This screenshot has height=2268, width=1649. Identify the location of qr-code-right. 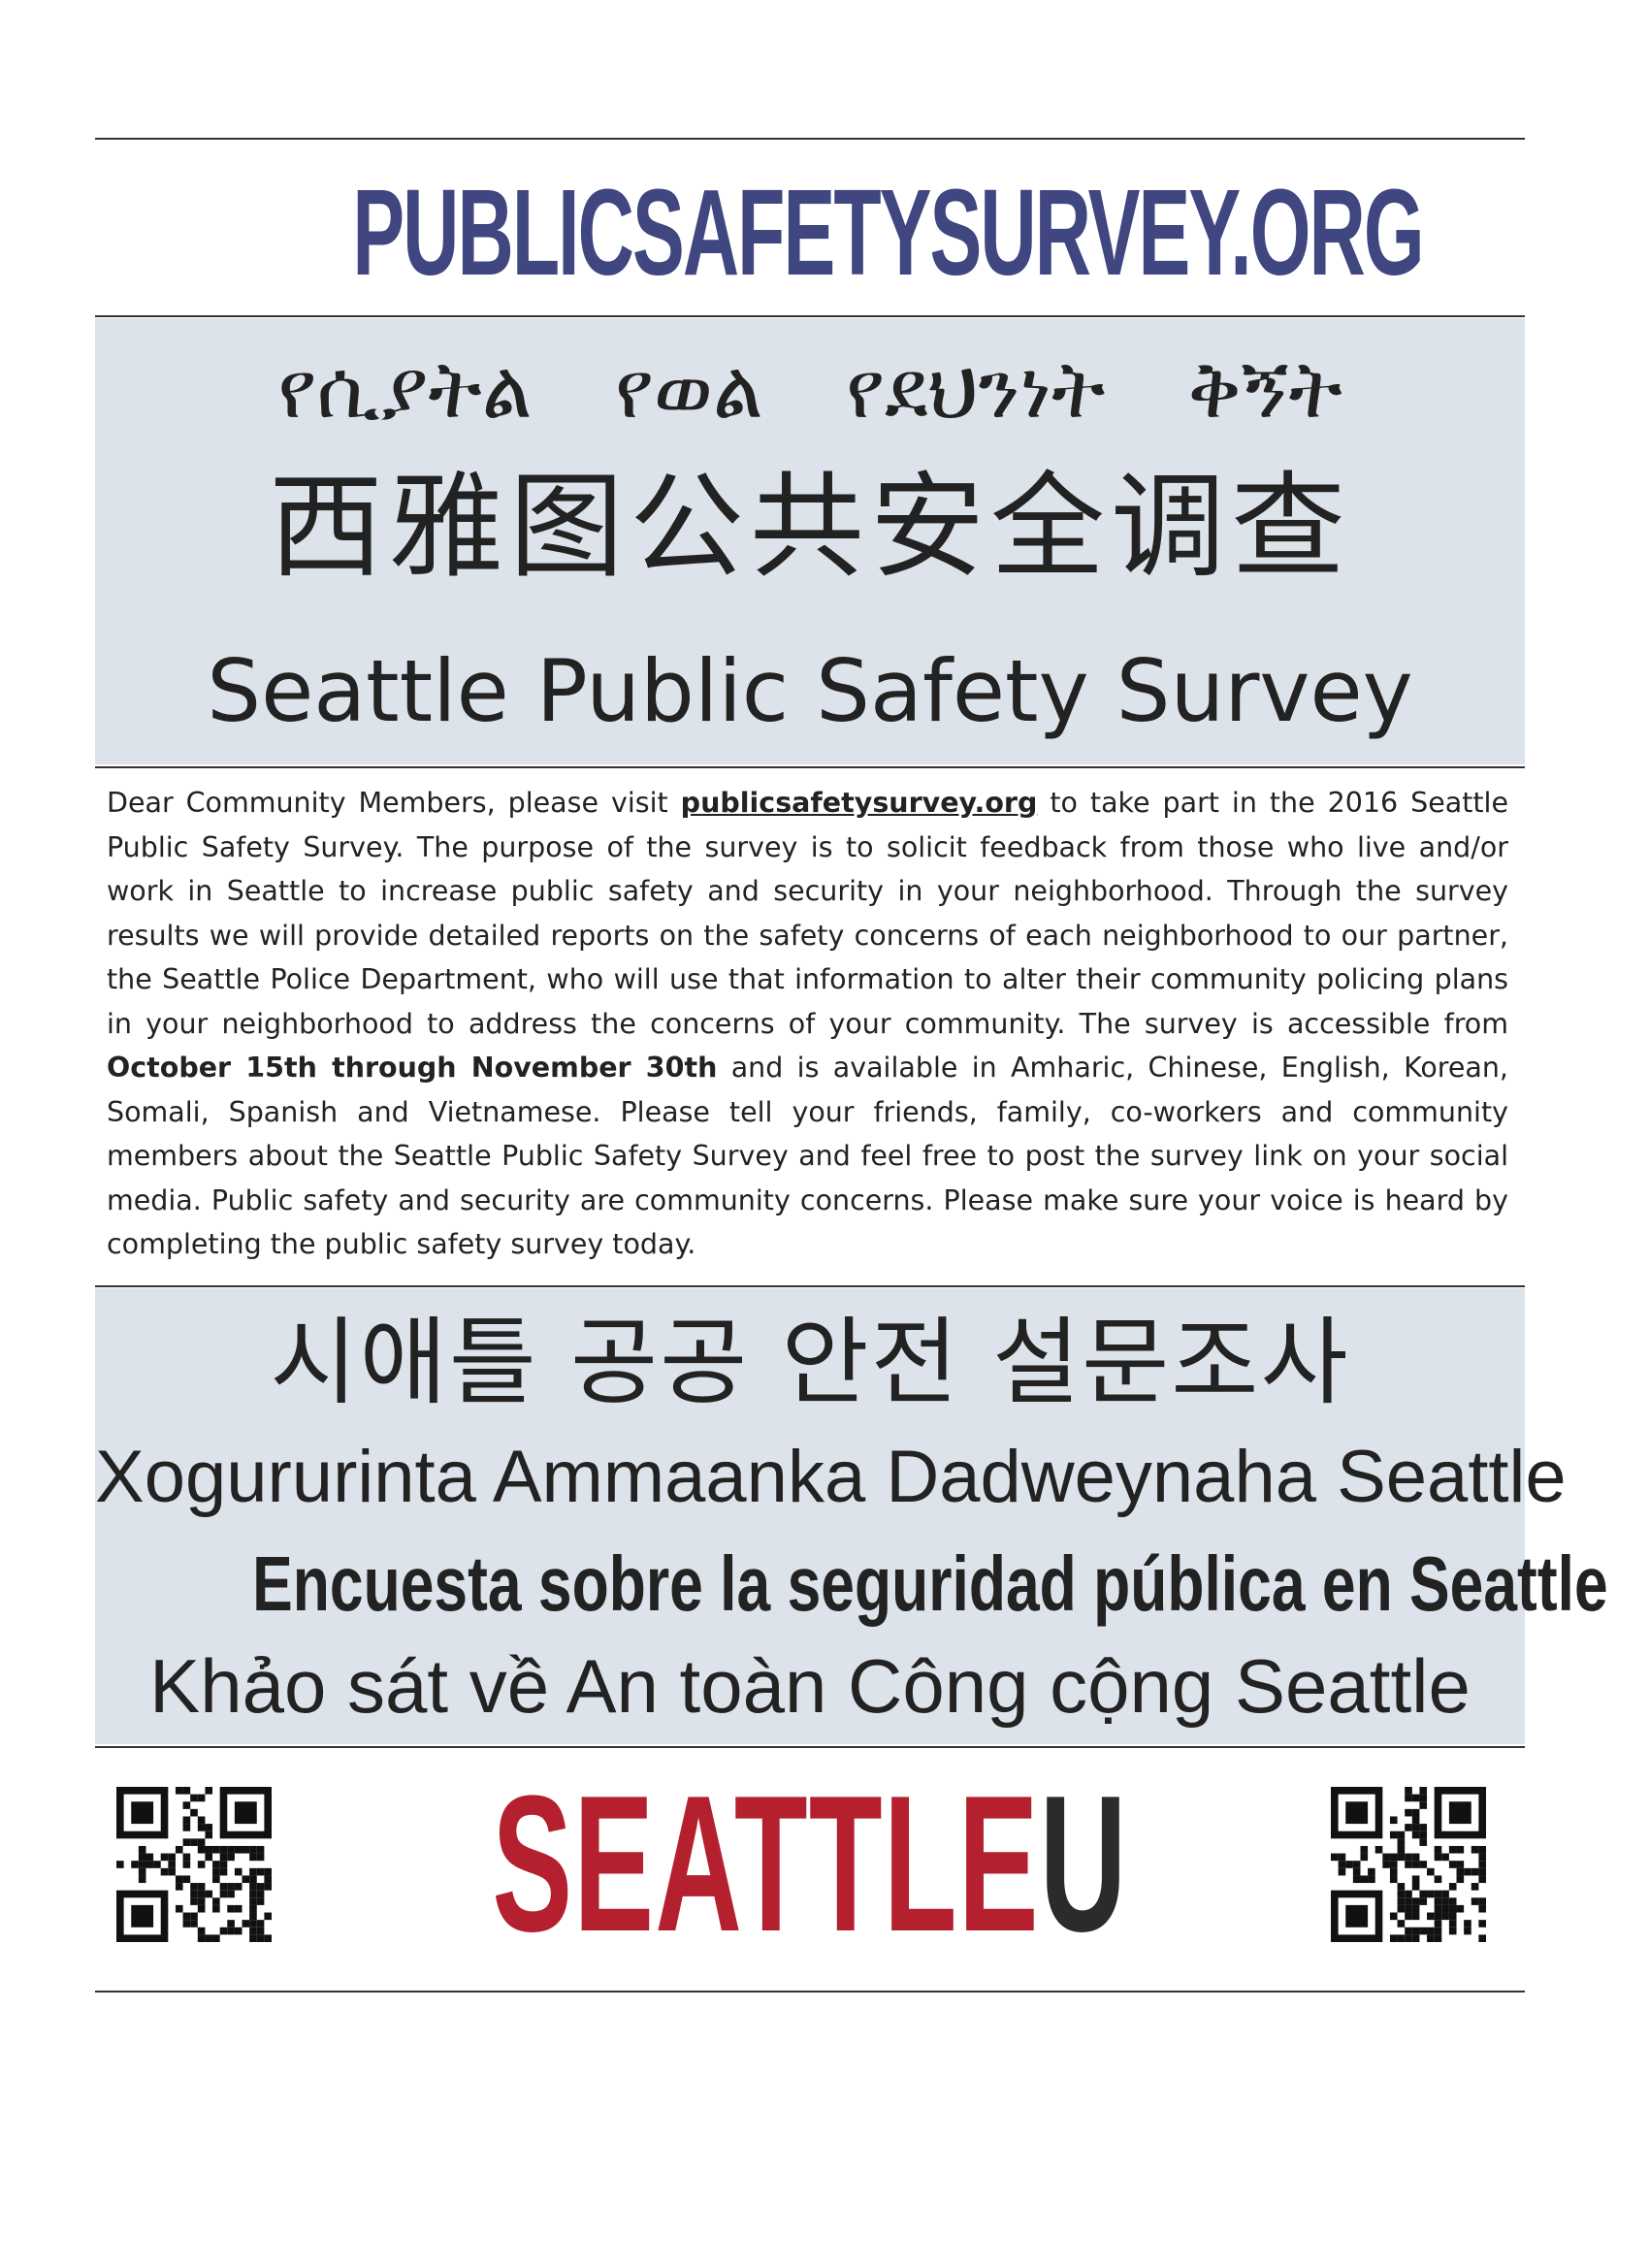
(1408, 1864).